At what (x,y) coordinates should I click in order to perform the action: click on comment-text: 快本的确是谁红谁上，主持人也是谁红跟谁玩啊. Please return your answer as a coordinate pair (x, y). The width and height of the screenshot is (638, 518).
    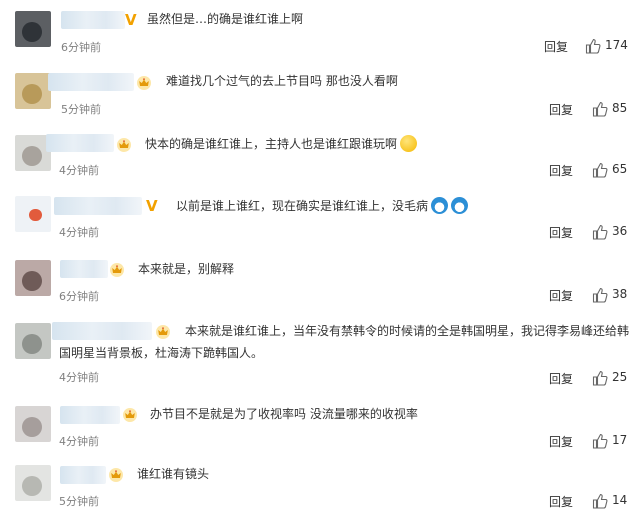
    Looking at the image, I should click on (281, 144).